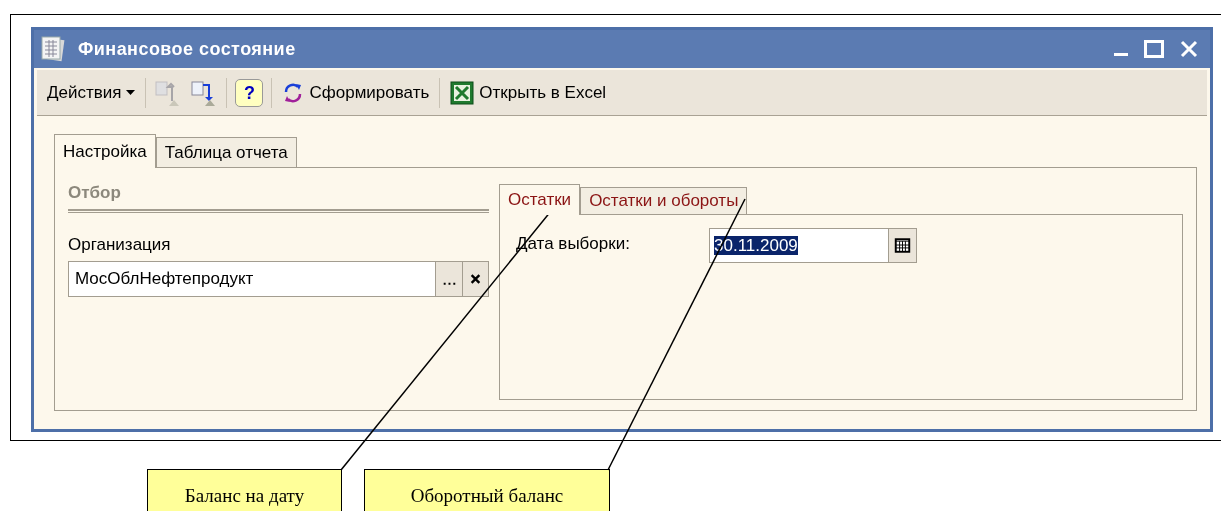 The height and width of the screenshot is (511, 1221). Describe the element at coordinates (540, 199) in the screenshot. I see `tab: Остатки` at that location.